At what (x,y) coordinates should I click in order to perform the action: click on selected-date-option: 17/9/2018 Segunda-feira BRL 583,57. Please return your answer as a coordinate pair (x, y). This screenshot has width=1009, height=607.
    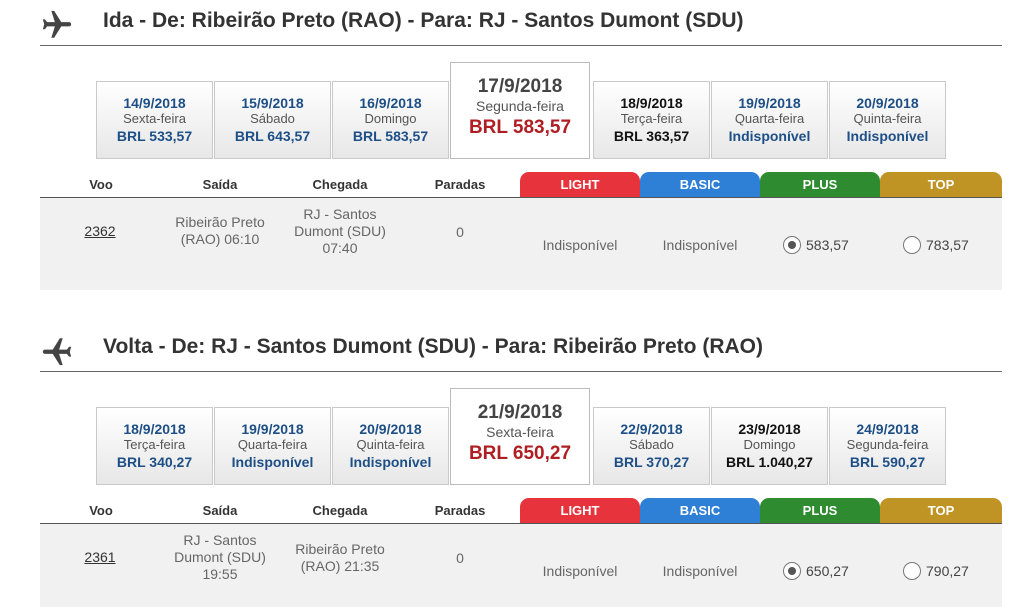
    Looking at the image, I should click on (520, 110).